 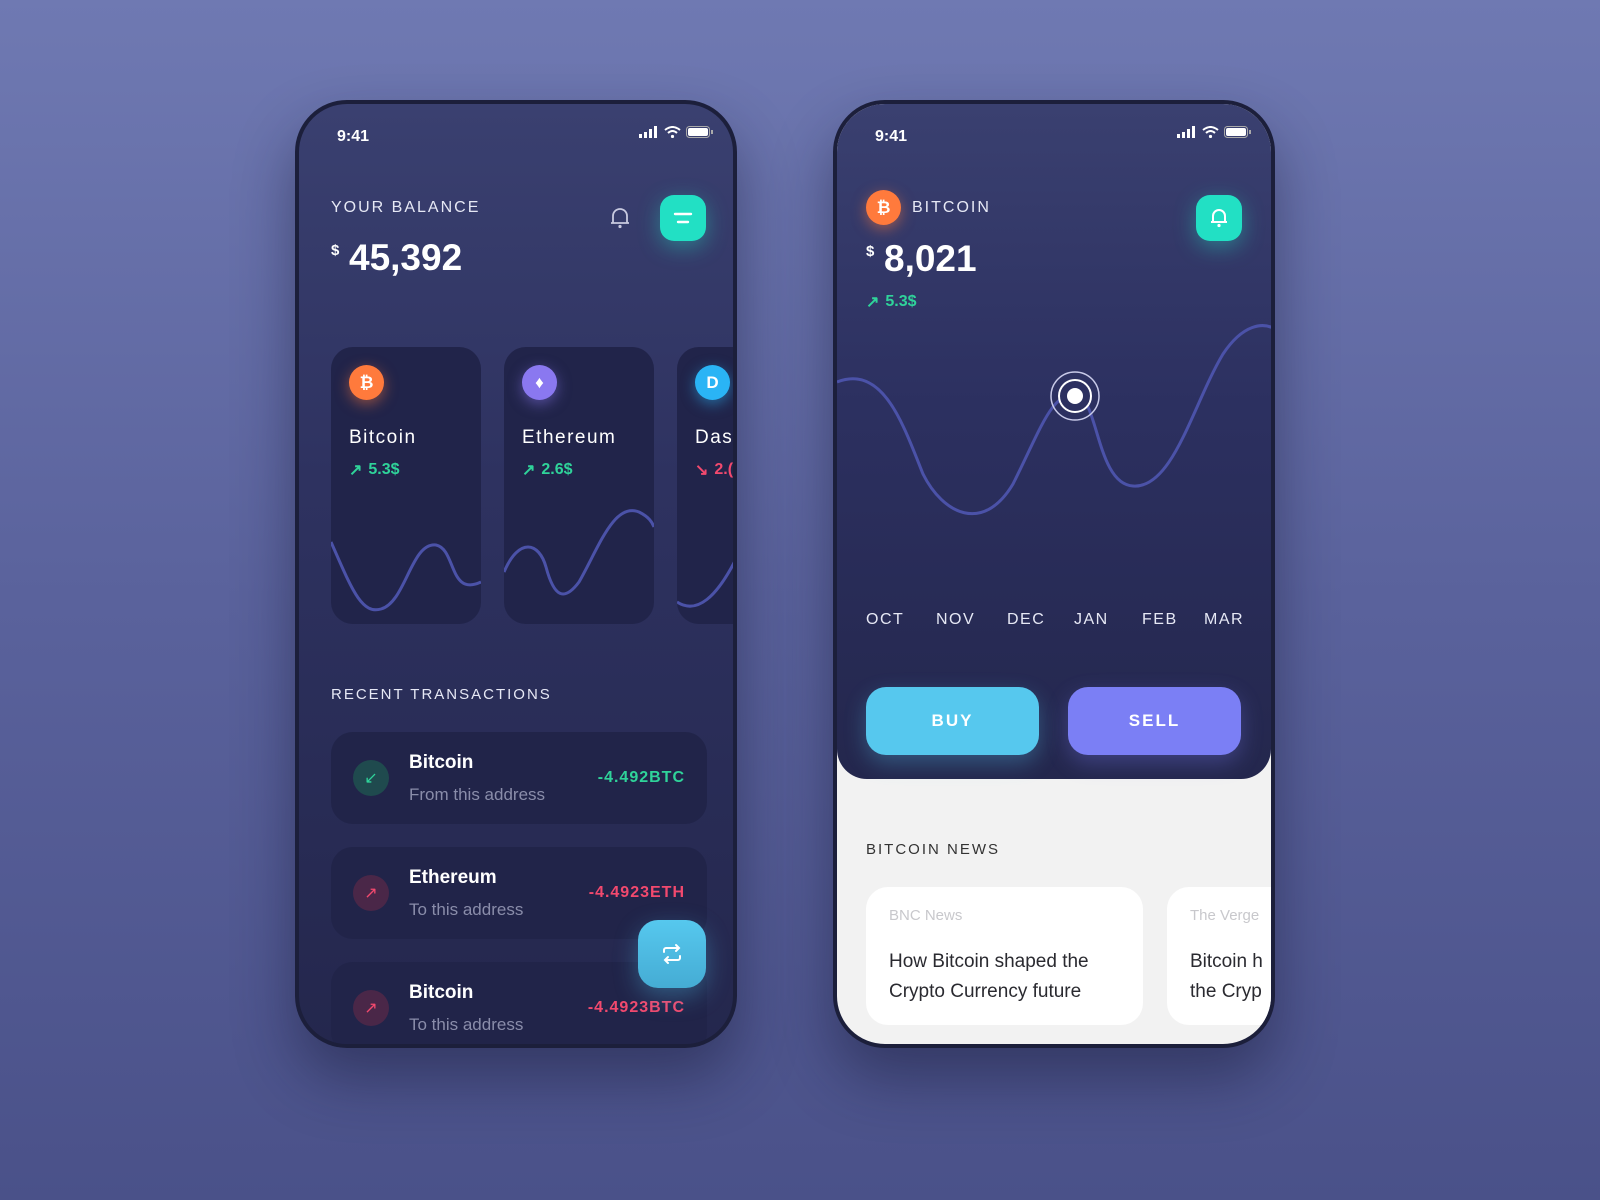 What do you see at coordinates (952, 721) in the screenshot?
I see `buy-button: BUY` at bounding box center [952, 721].